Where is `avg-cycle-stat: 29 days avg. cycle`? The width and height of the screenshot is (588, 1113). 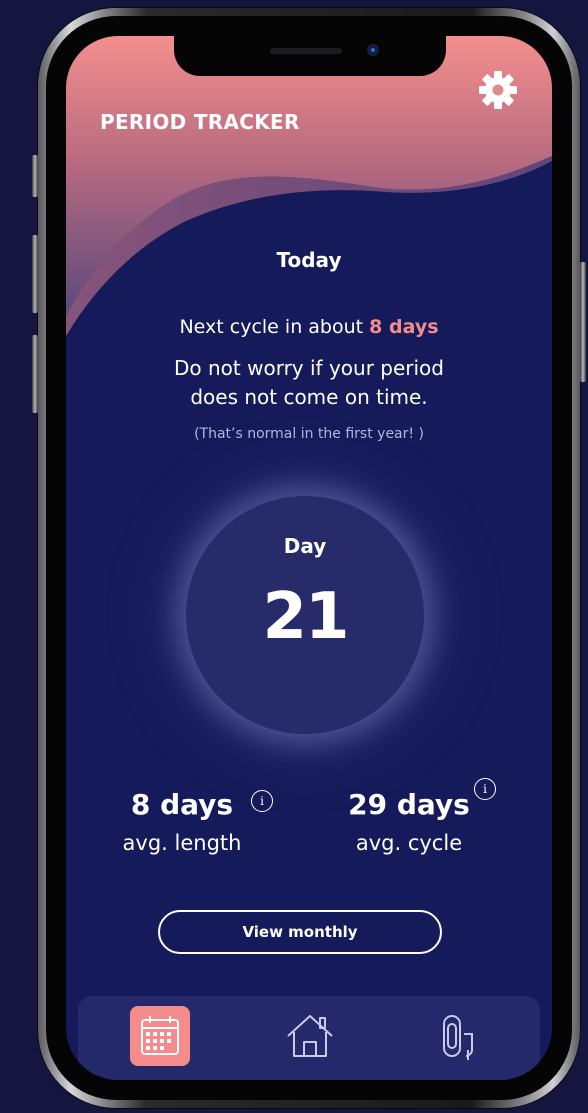
avg-cycle-stat: 29 days avg. cycle is located at coordinates (409, 821).